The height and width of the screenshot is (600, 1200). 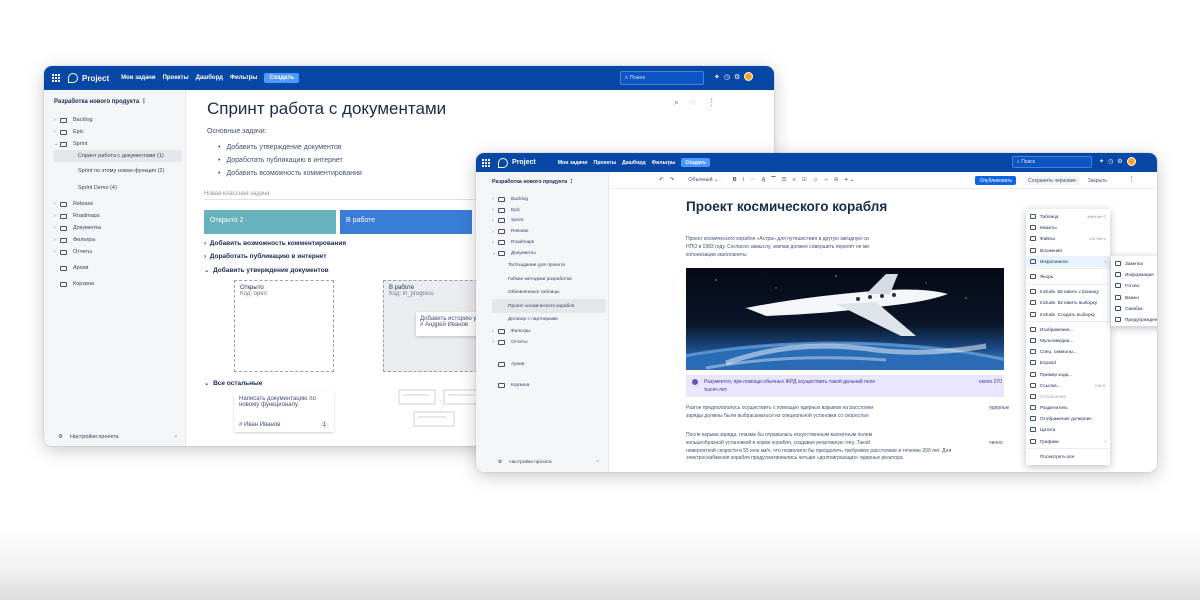 I want to click on nav-projects: Проекты, so click(x=605, y=163).